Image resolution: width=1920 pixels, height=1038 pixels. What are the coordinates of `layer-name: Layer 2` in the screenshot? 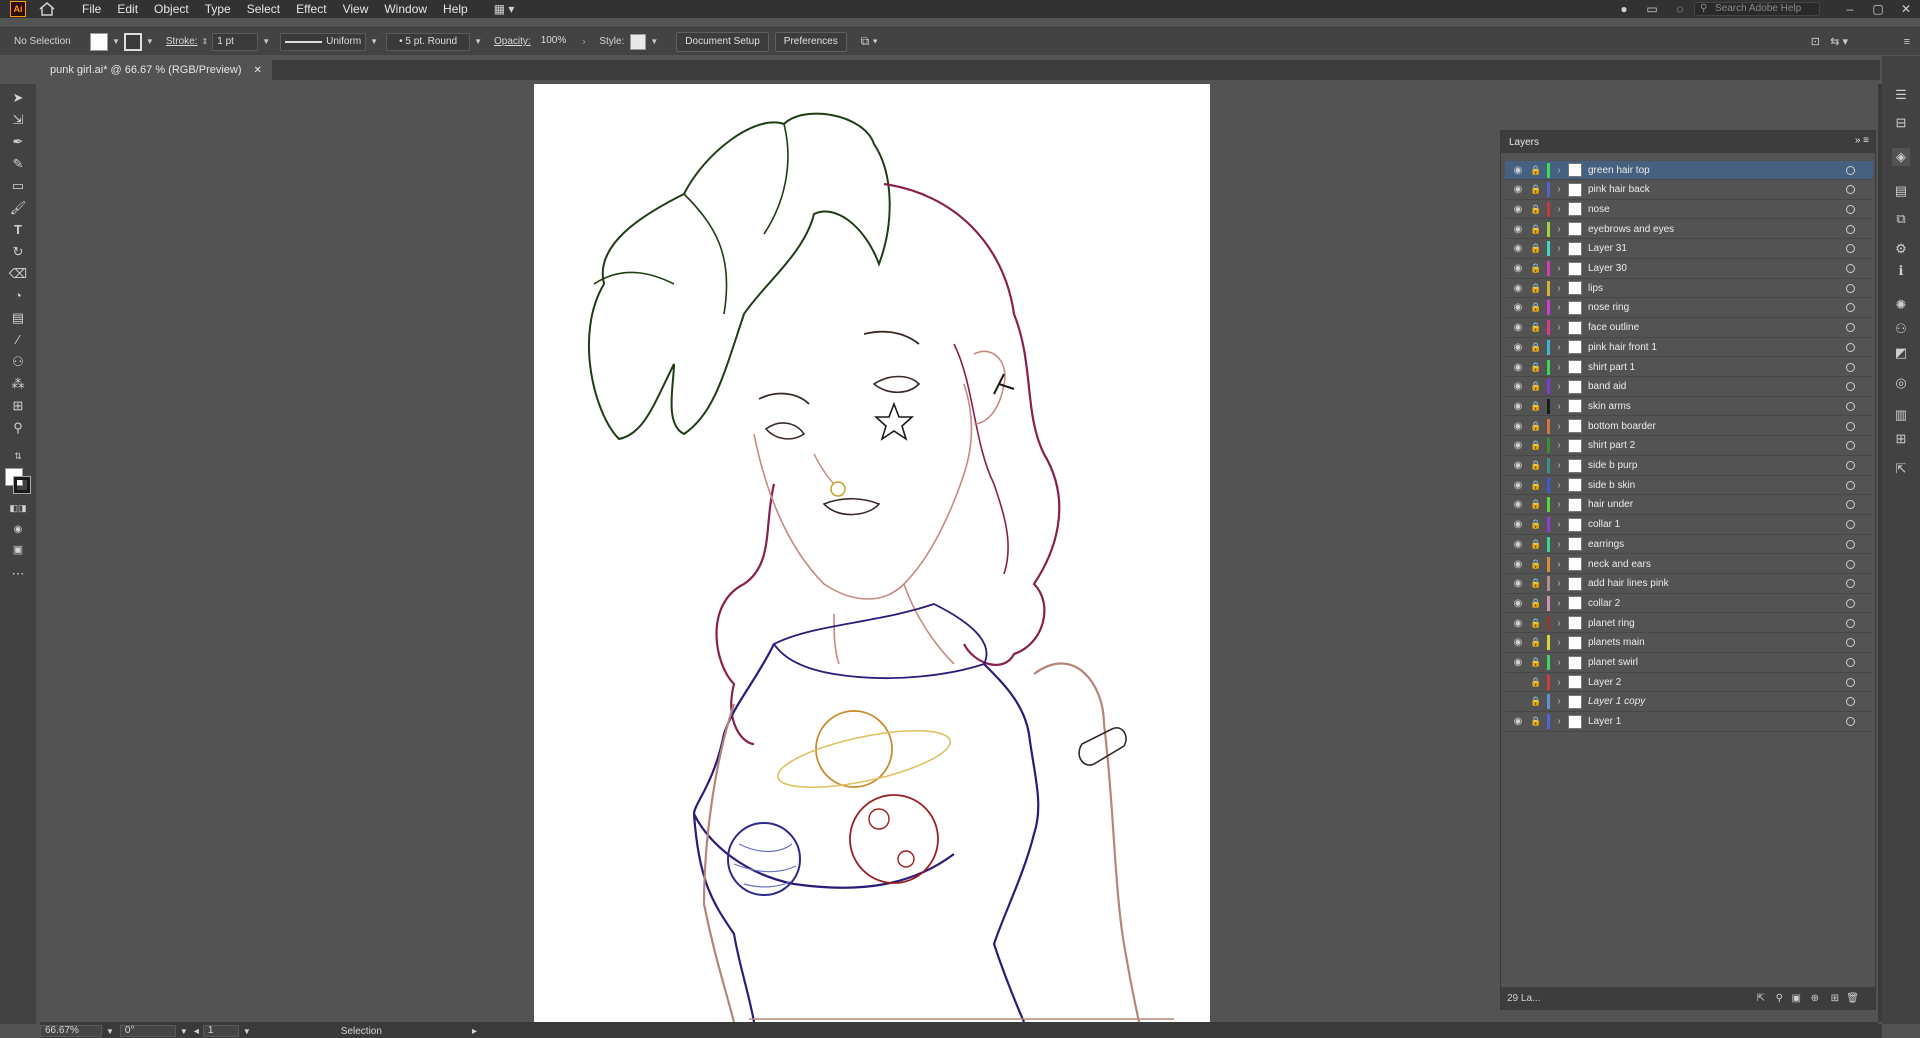 It's located at (1604, 682).